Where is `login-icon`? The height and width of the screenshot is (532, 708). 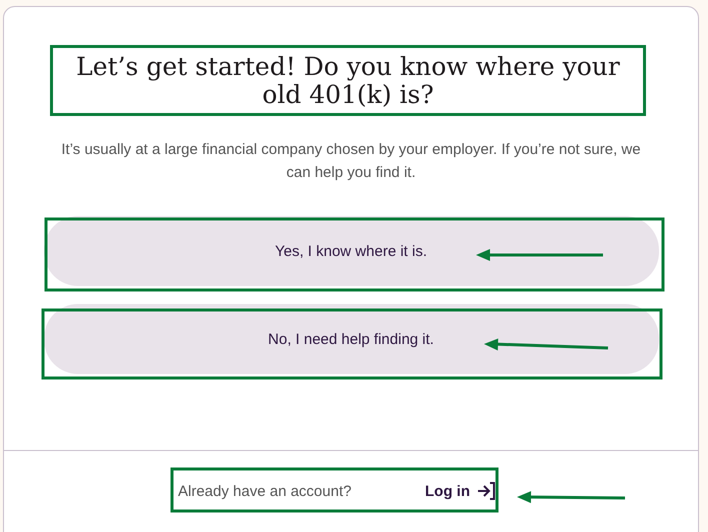 login-icon is located at coordinates (486, 491).